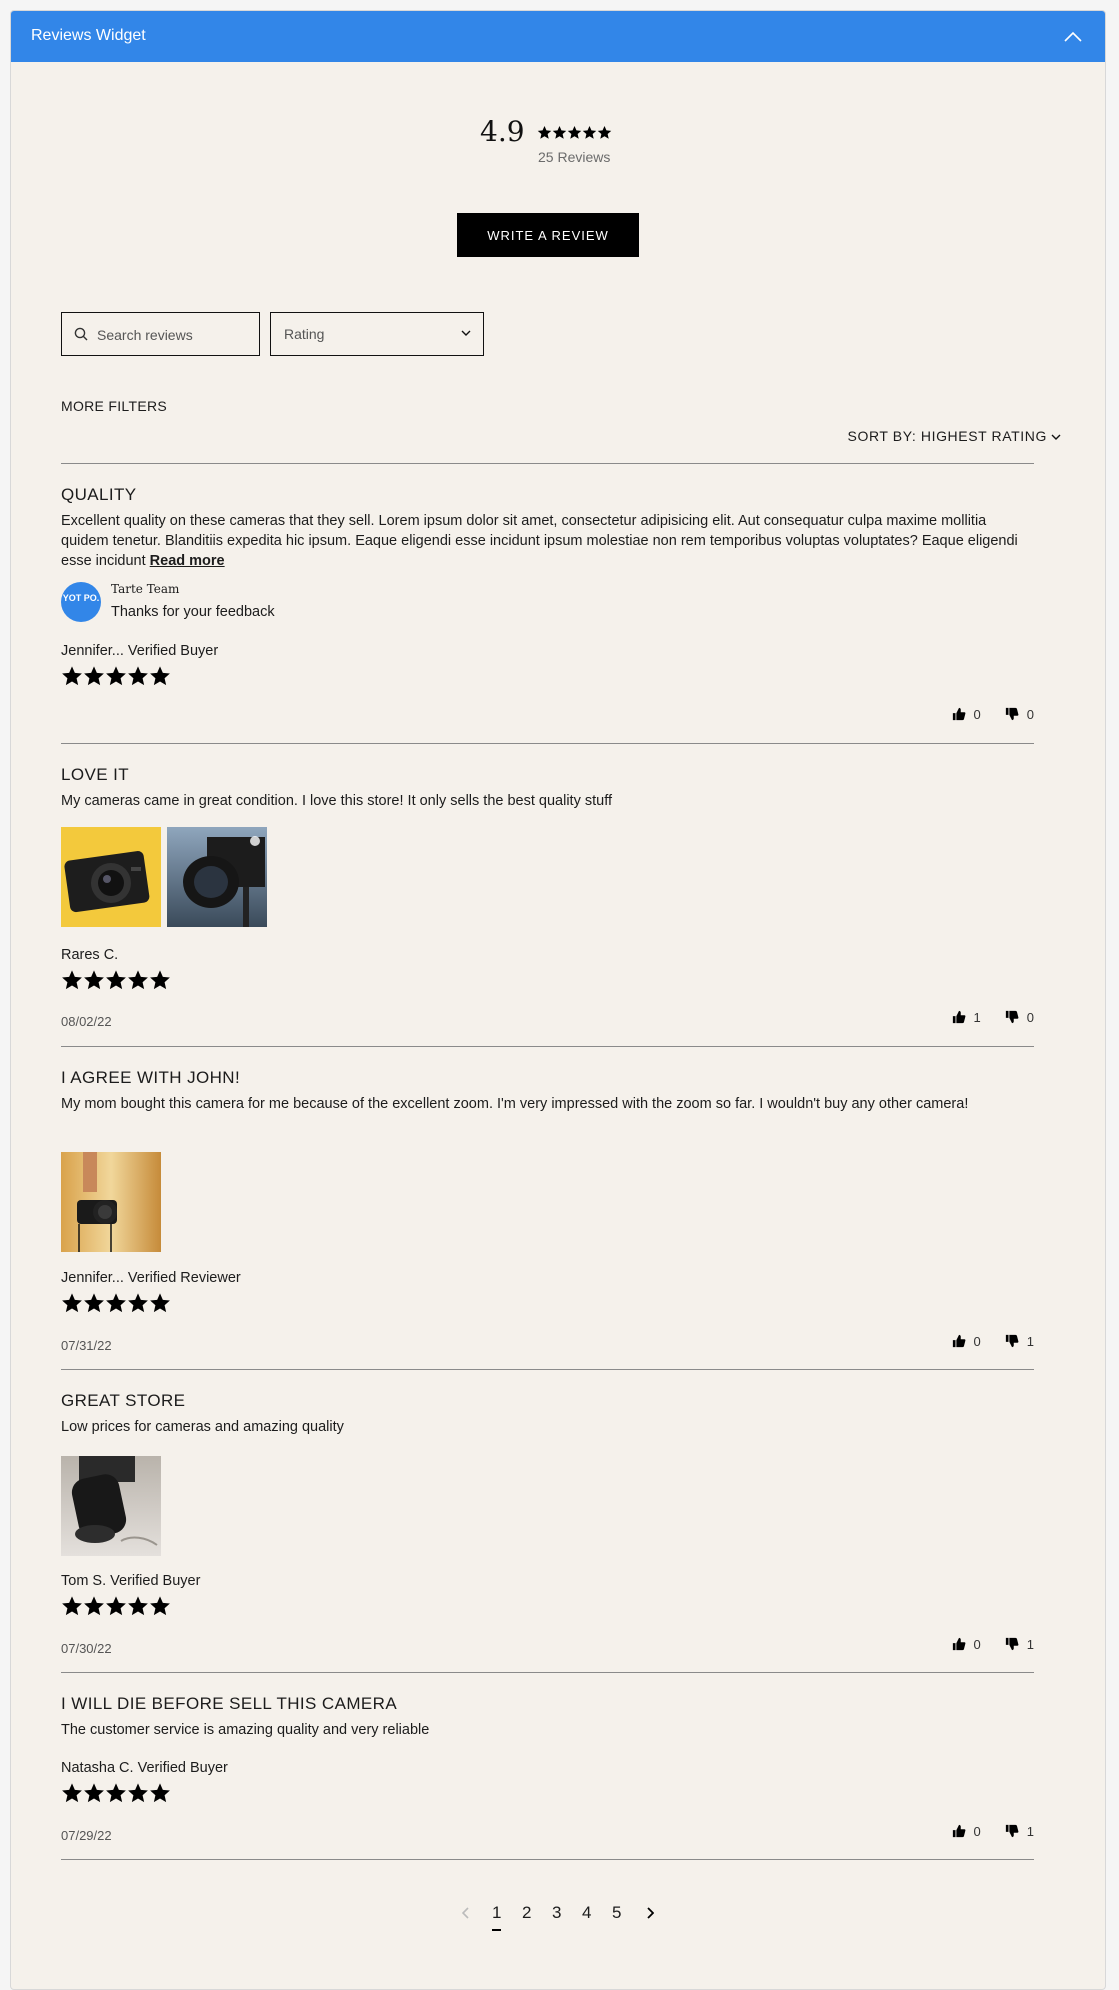 This screenshot has width=1119, height=1990. Describe the element at coordinates (84, 1581) in the screenshot. I see `reviewer-name: Tom S.` at that location.